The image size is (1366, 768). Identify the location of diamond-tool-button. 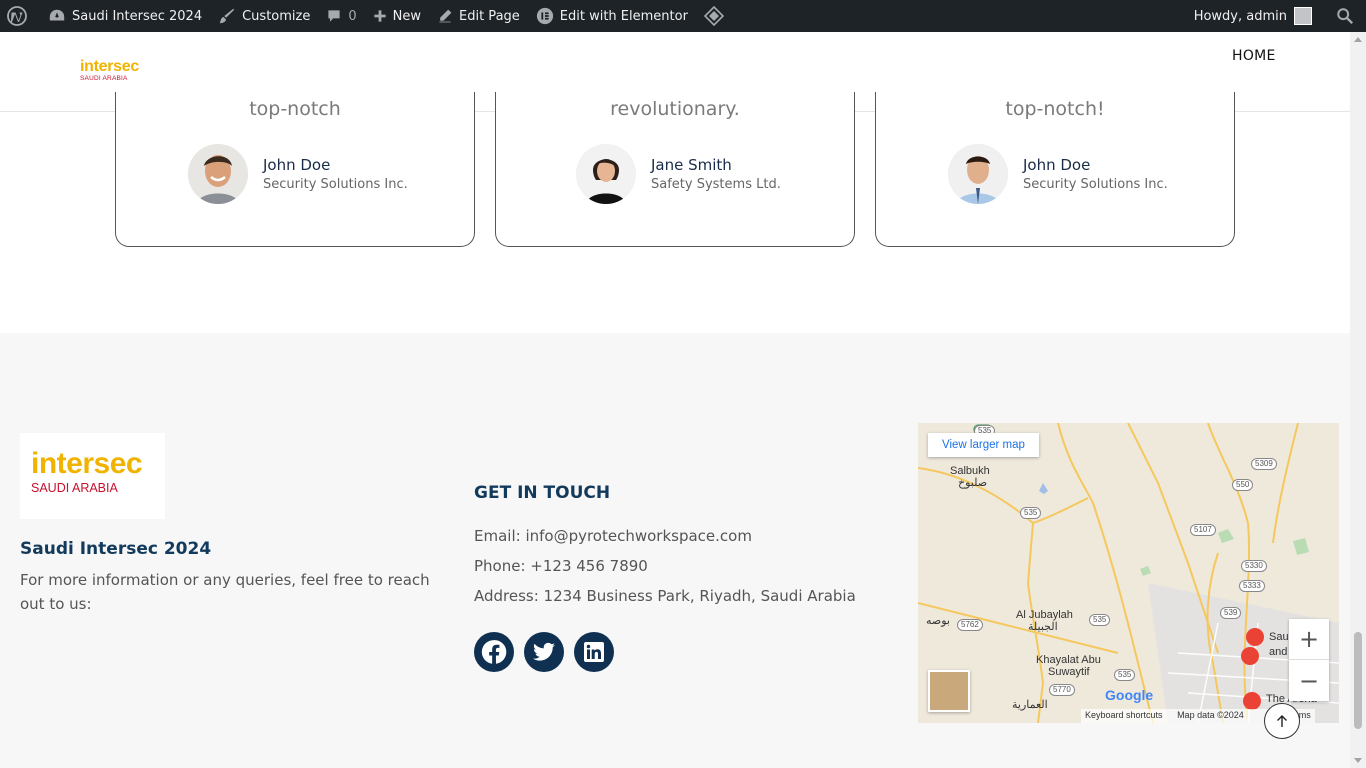
(717, 16).